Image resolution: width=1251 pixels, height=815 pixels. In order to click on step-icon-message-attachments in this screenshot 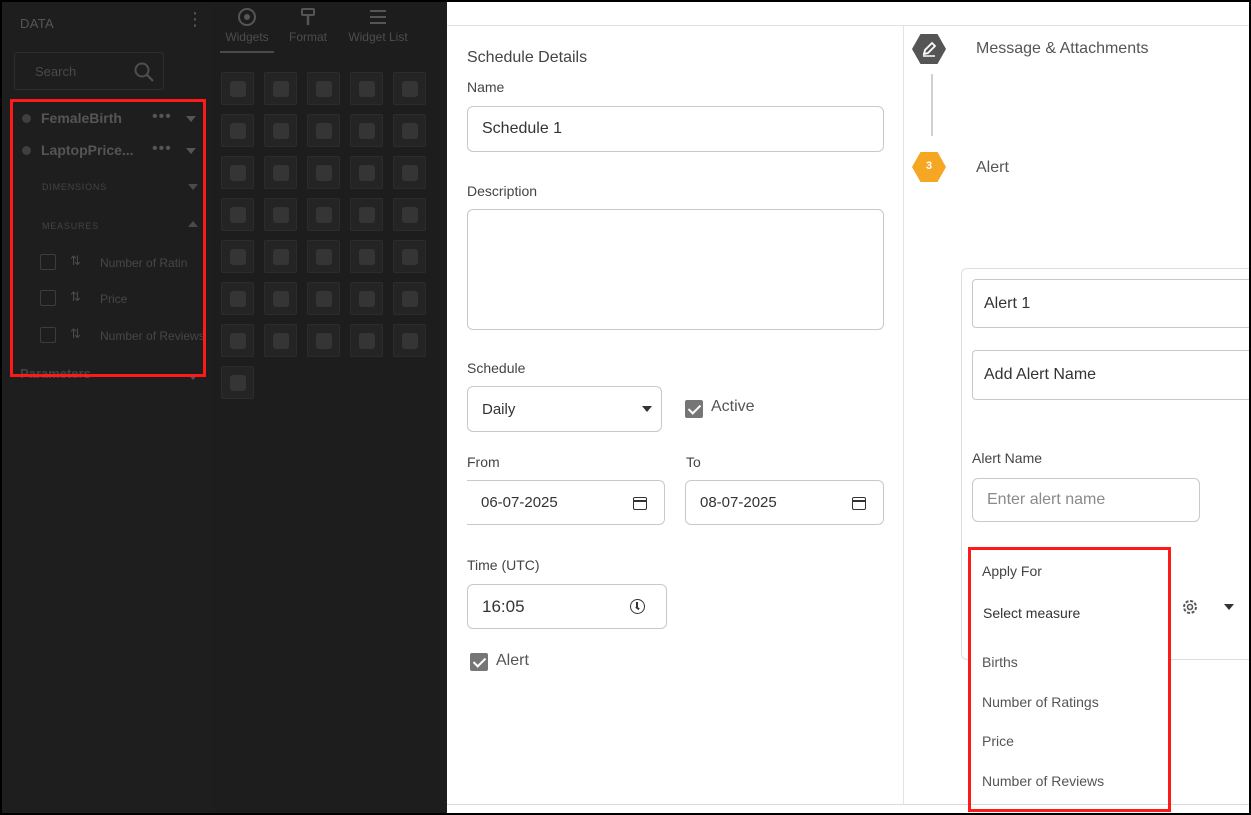, I will do `click(929, 49)`.